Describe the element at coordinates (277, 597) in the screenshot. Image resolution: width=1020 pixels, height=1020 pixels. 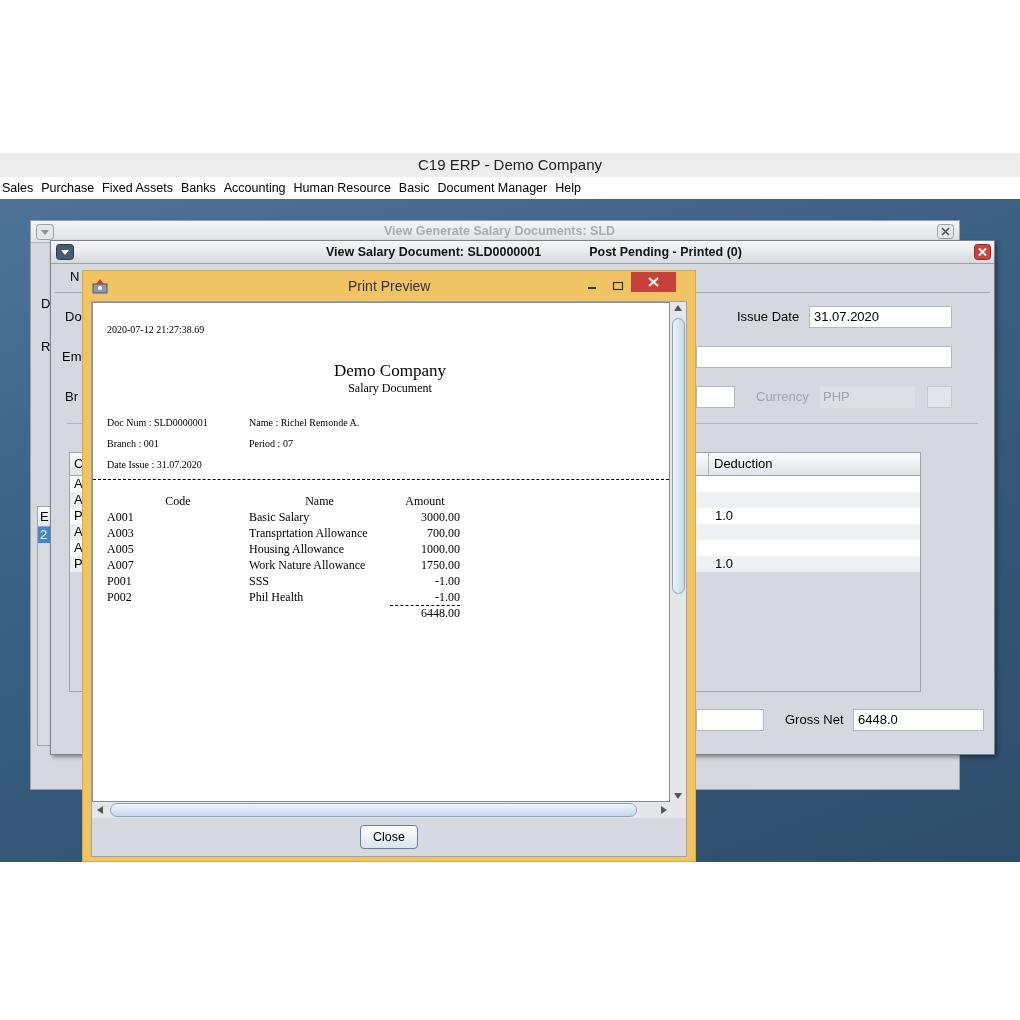
I see `table-cell-text: Phil Health` at that location.